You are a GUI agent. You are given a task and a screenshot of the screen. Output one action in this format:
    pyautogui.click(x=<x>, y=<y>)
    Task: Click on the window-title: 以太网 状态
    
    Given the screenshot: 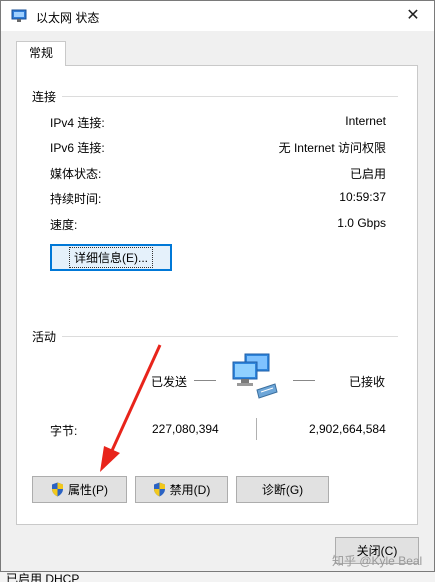 What is the action you would take?
    pyautogui.click(x=68, y=18)
    